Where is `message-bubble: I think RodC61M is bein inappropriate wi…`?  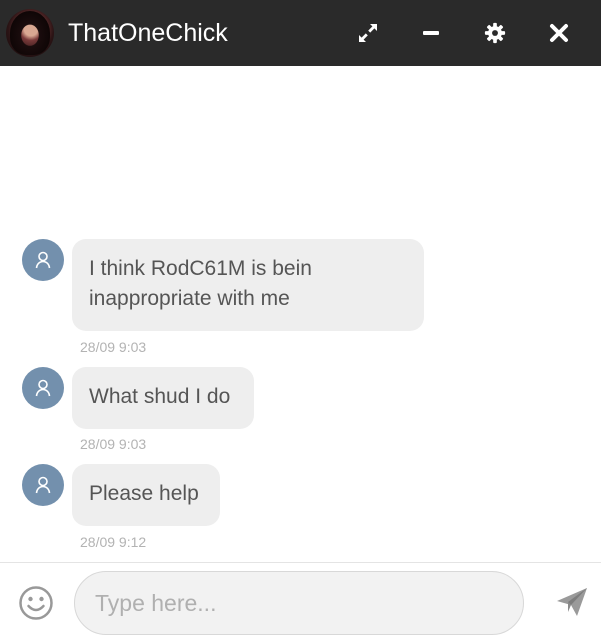
message-bubble: I think RodC61M is bein inappropriate wi… is located at coordinates (248, 285).